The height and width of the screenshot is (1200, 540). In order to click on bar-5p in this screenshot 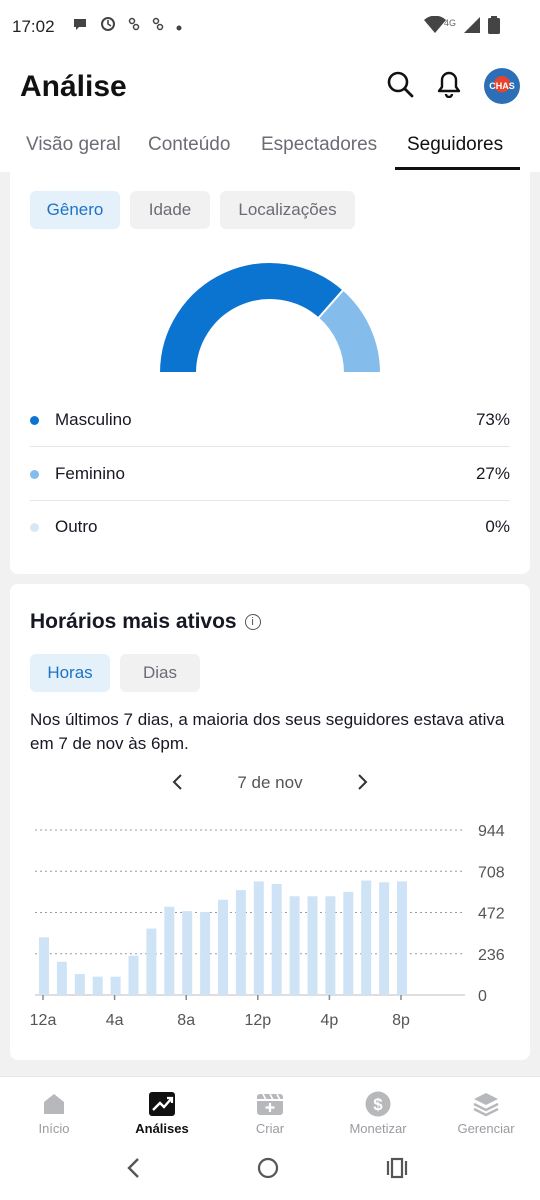, I will do `click(348, 943)`.